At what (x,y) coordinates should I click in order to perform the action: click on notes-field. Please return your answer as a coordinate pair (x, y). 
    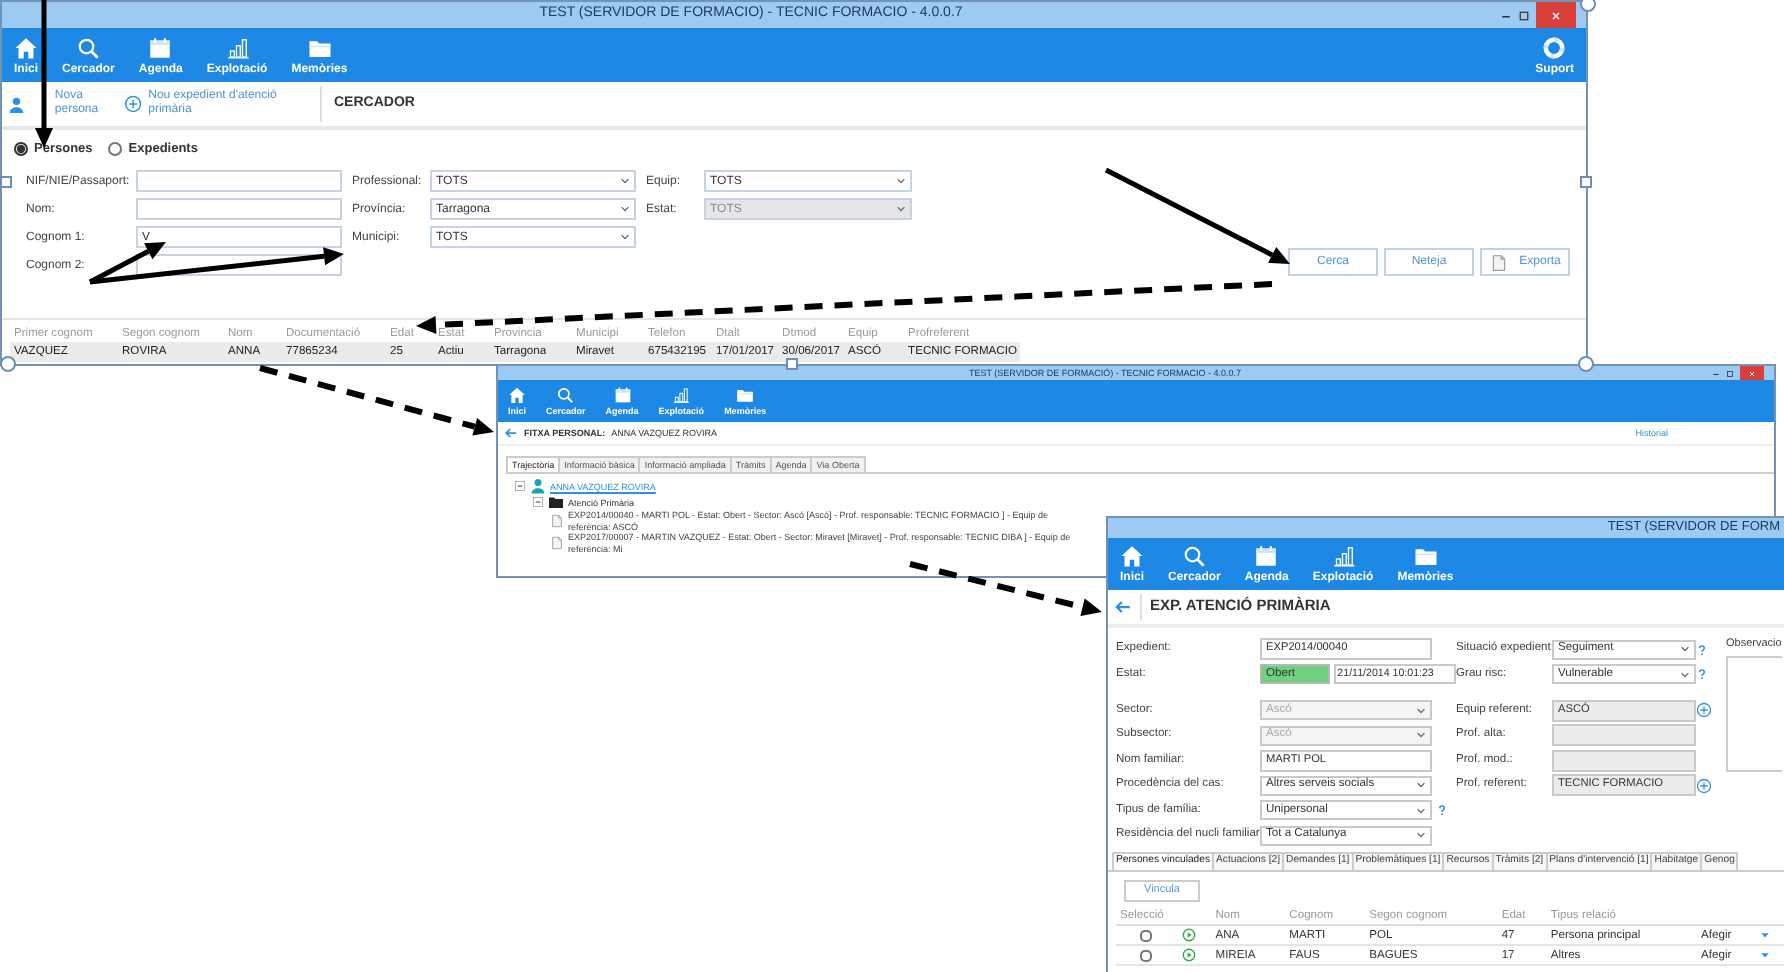
    Looking at the image, I should click on (1754, 714).